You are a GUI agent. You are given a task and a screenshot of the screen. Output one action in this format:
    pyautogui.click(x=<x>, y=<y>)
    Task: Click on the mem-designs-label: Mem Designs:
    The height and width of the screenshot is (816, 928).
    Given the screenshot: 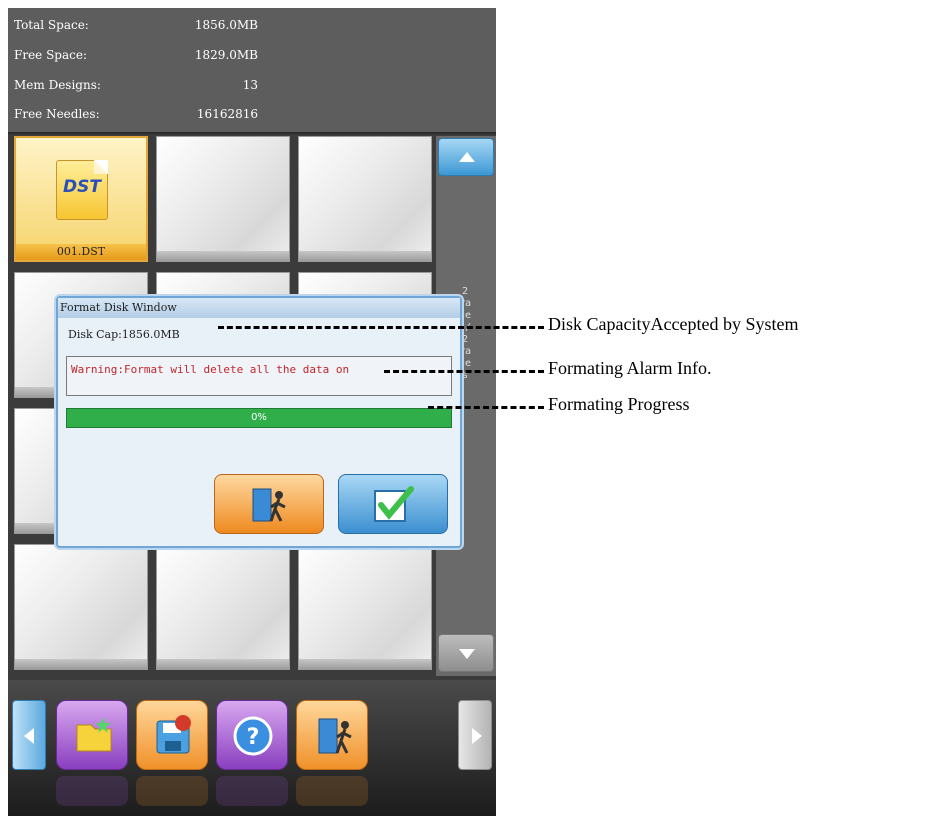 What is the action you would take?
    pyautogui.click(x=57, y=85)
    